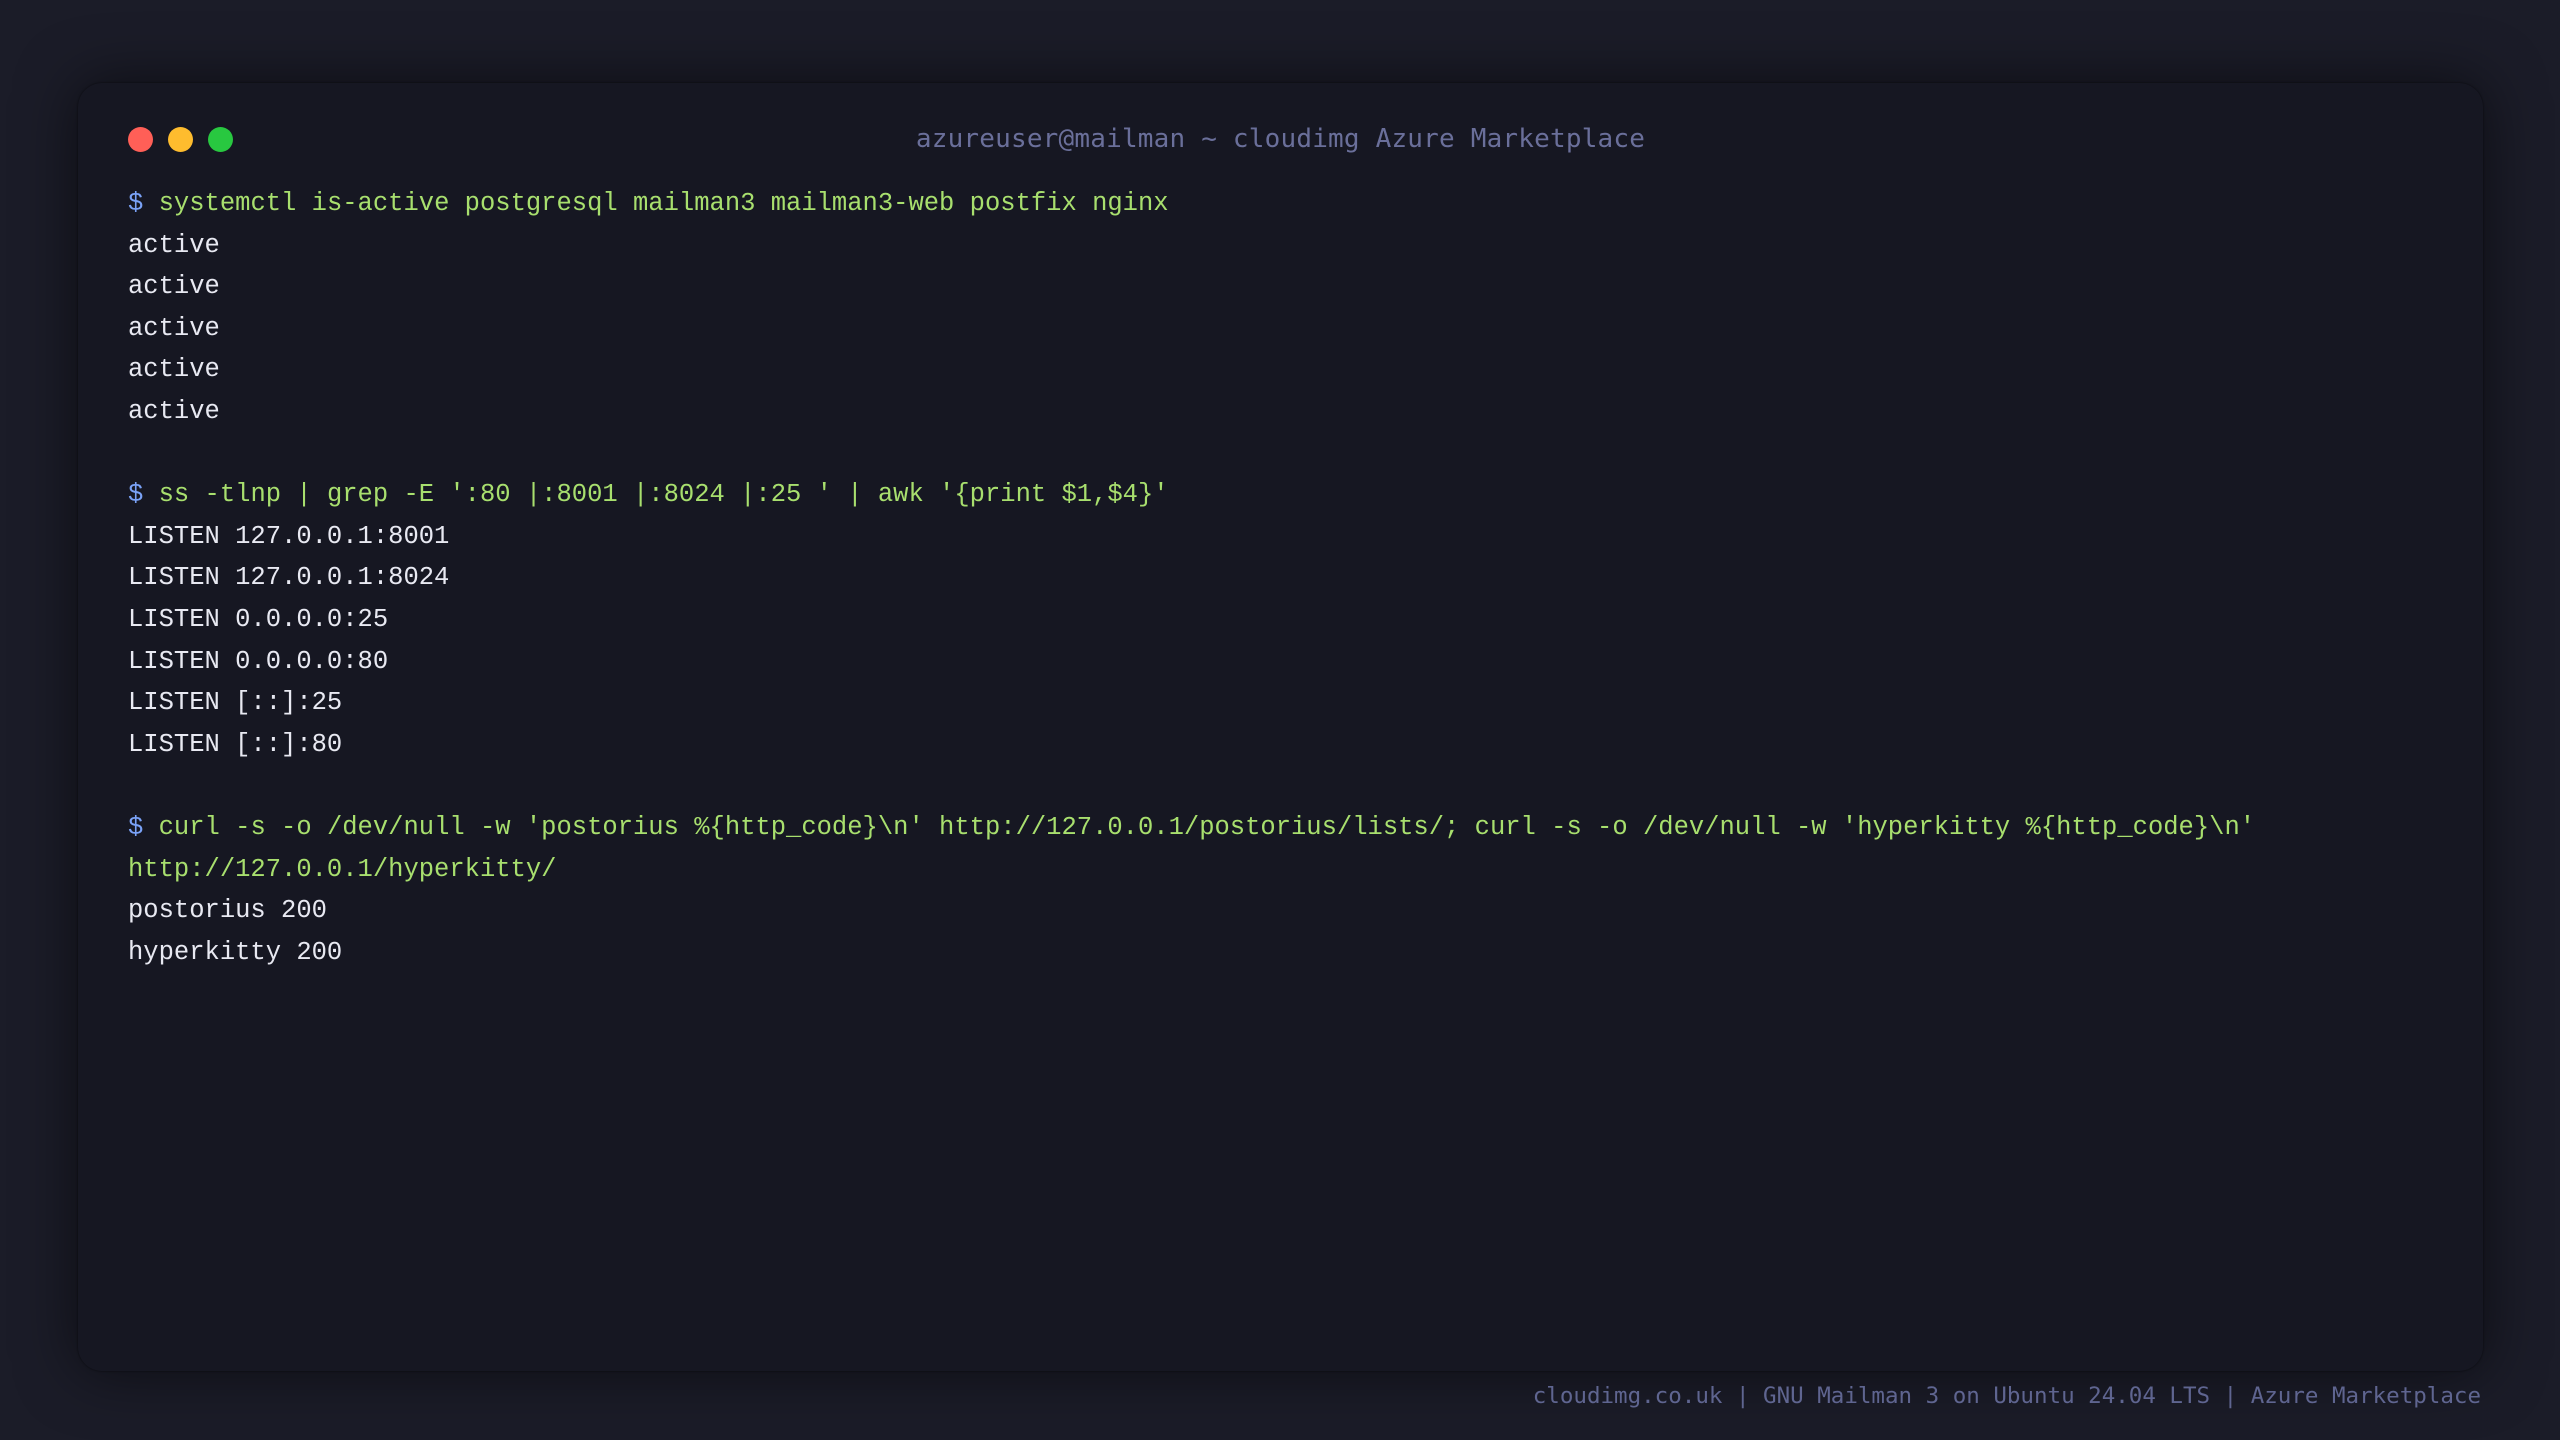  Describe the element at coordinates (289, 578) in the screenshot. I see `output-line: LISTEN 127.0.0.1:8024` at that location.